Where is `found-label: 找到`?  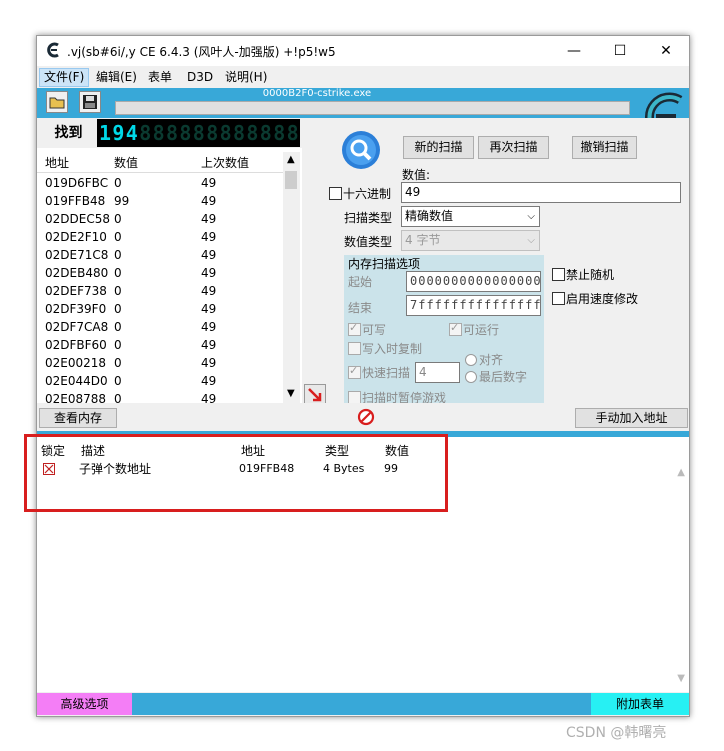 found-label: 找到 is located at coordinates (68, 133).